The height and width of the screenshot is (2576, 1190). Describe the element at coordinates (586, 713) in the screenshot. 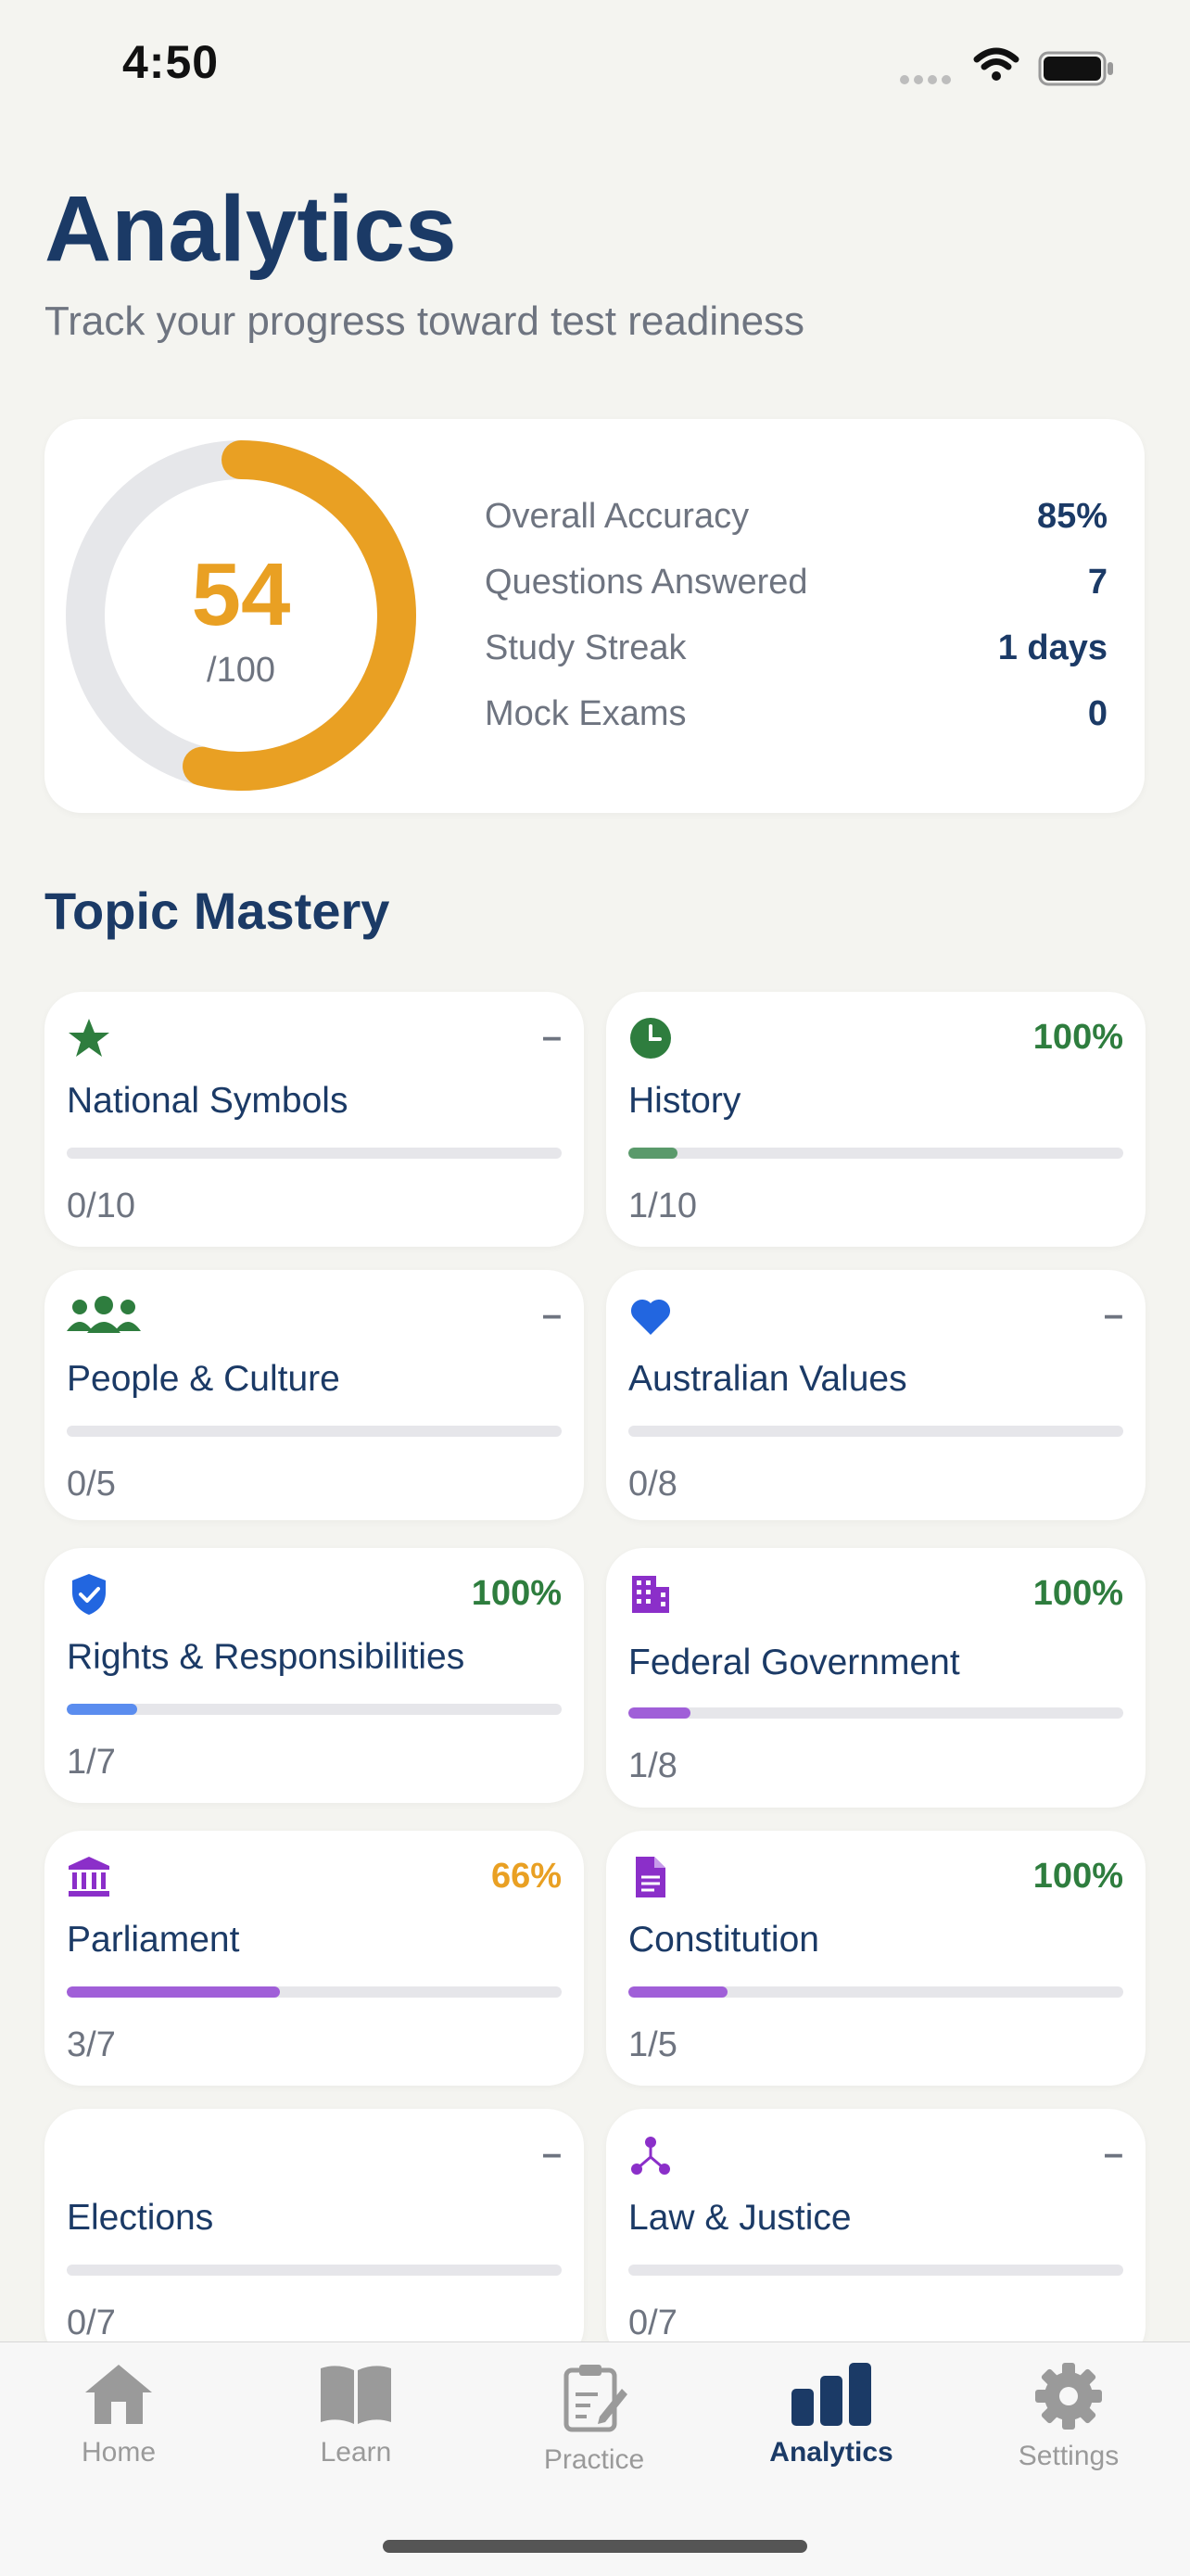

I see `stat-label: Mock Exams` at that location.